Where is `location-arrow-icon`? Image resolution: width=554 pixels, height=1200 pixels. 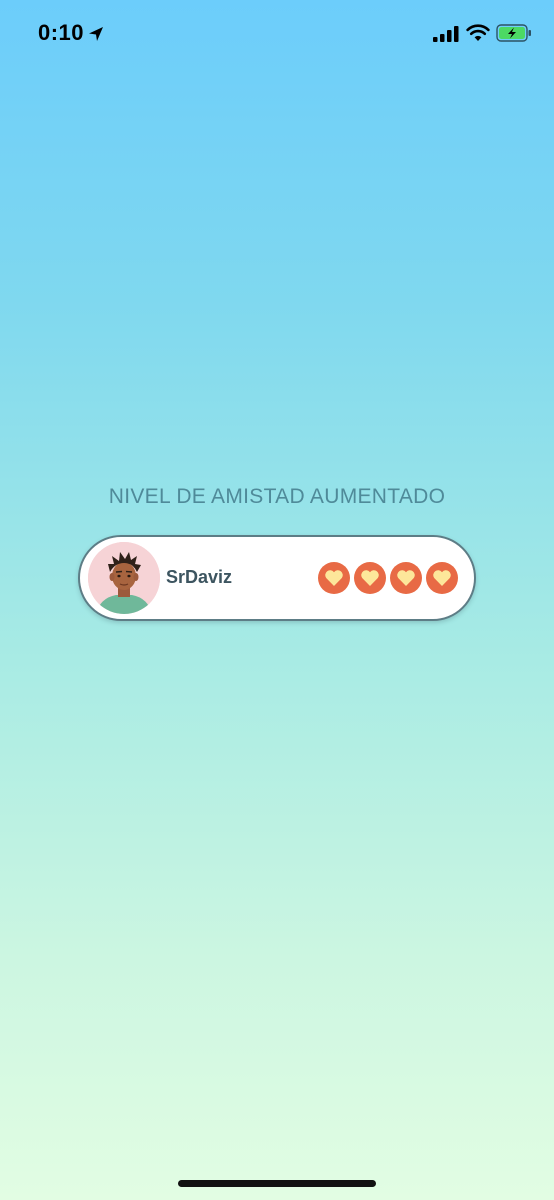 location-arrow-icon is located at coordinates (96, 34).